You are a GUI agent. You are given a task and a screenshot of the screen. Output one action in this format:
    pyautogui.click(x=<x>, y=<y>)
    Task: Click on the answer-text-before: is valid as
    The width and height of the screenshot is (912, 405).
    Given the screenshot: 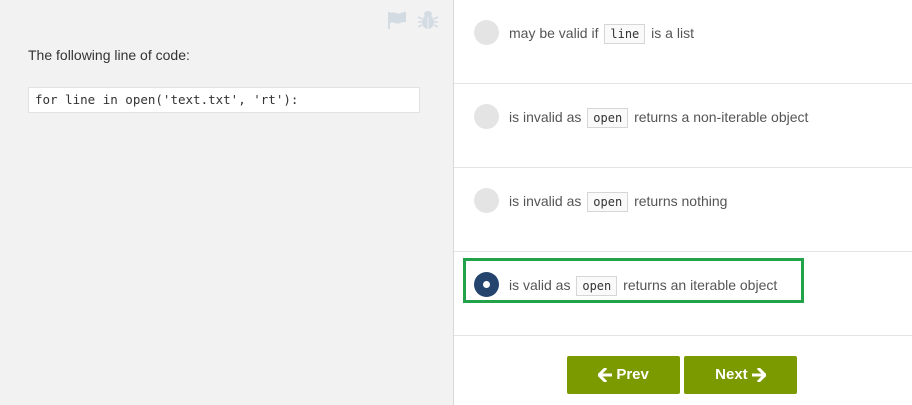 What is the action you would take?
    pyautogui.click(x=540, y=285)
    